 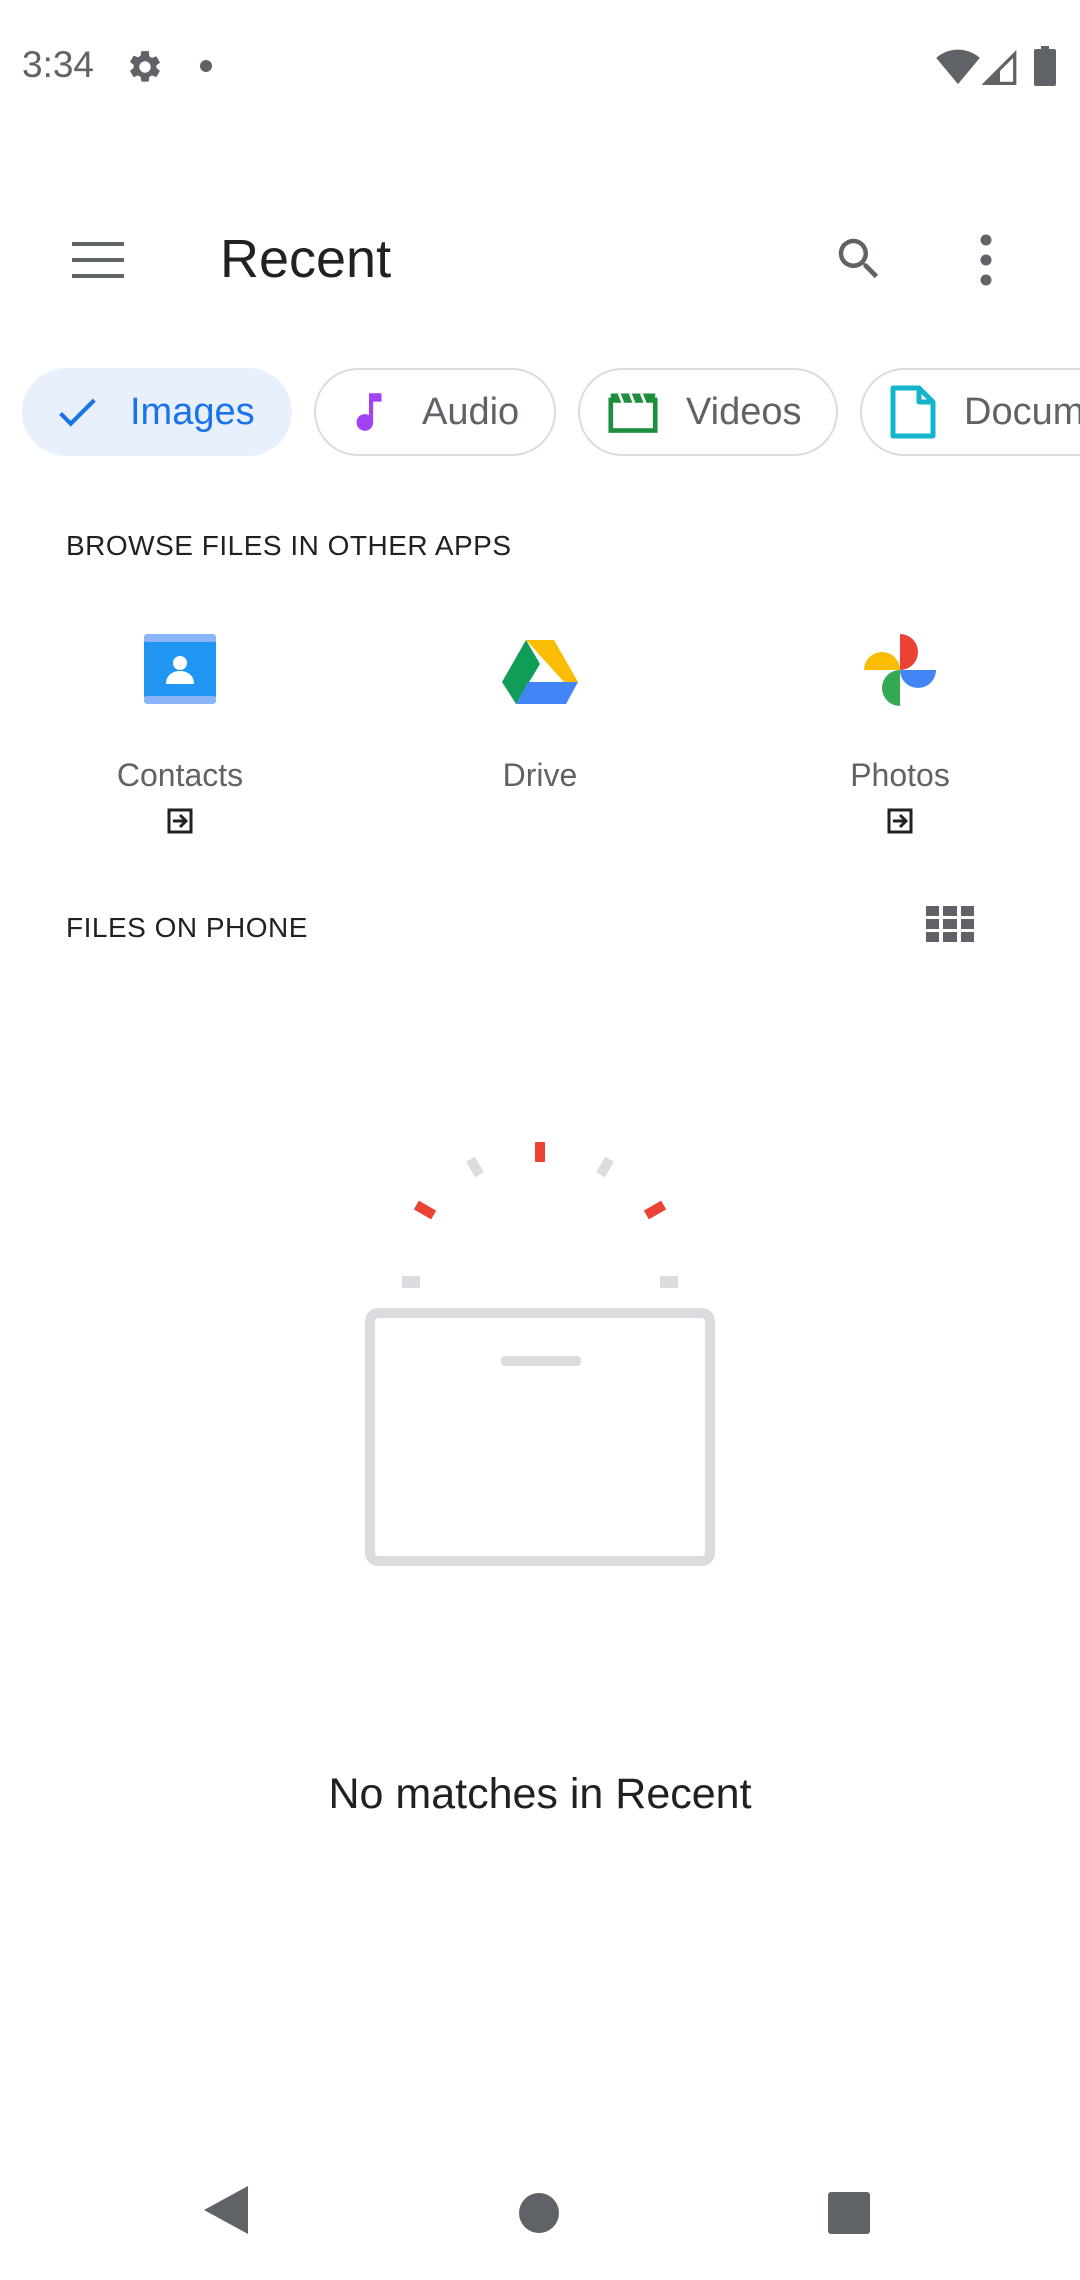 What do you see at coordinates (289, 545) in the screenshot?
I see `browse-section-header: BROWSE FILES IN OTHER APPS` at bounding box center [289, 545].